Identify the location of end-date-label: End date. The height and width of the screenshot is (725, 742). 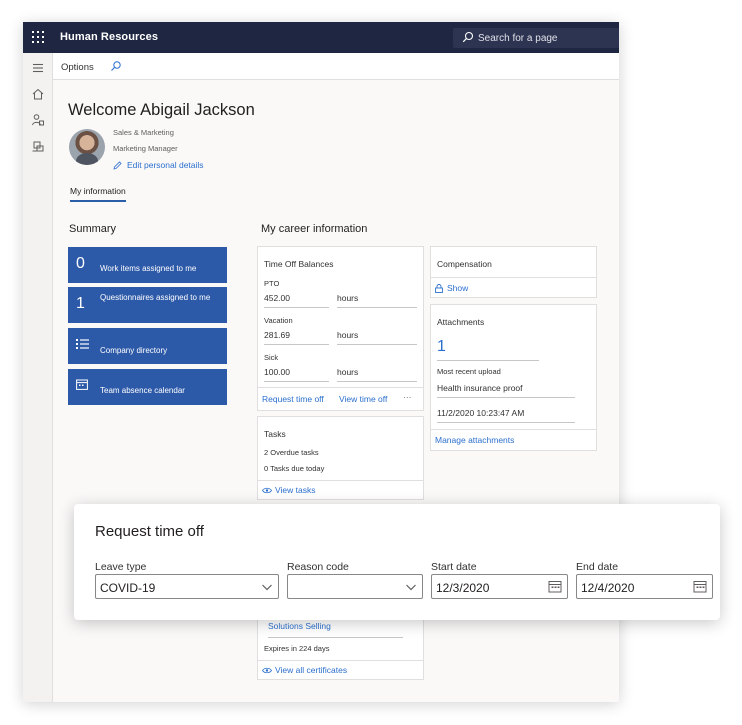
(597, 567).